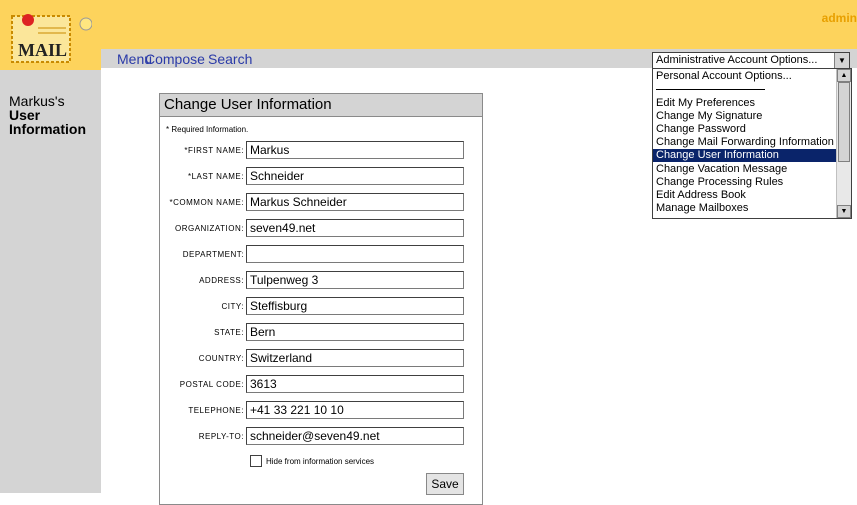 This screenshot has height=505, width=857. What do you see at coordinates (256, 461) in the screenshot?
I see `hide-checkbox` at bounding box center [256, 461].